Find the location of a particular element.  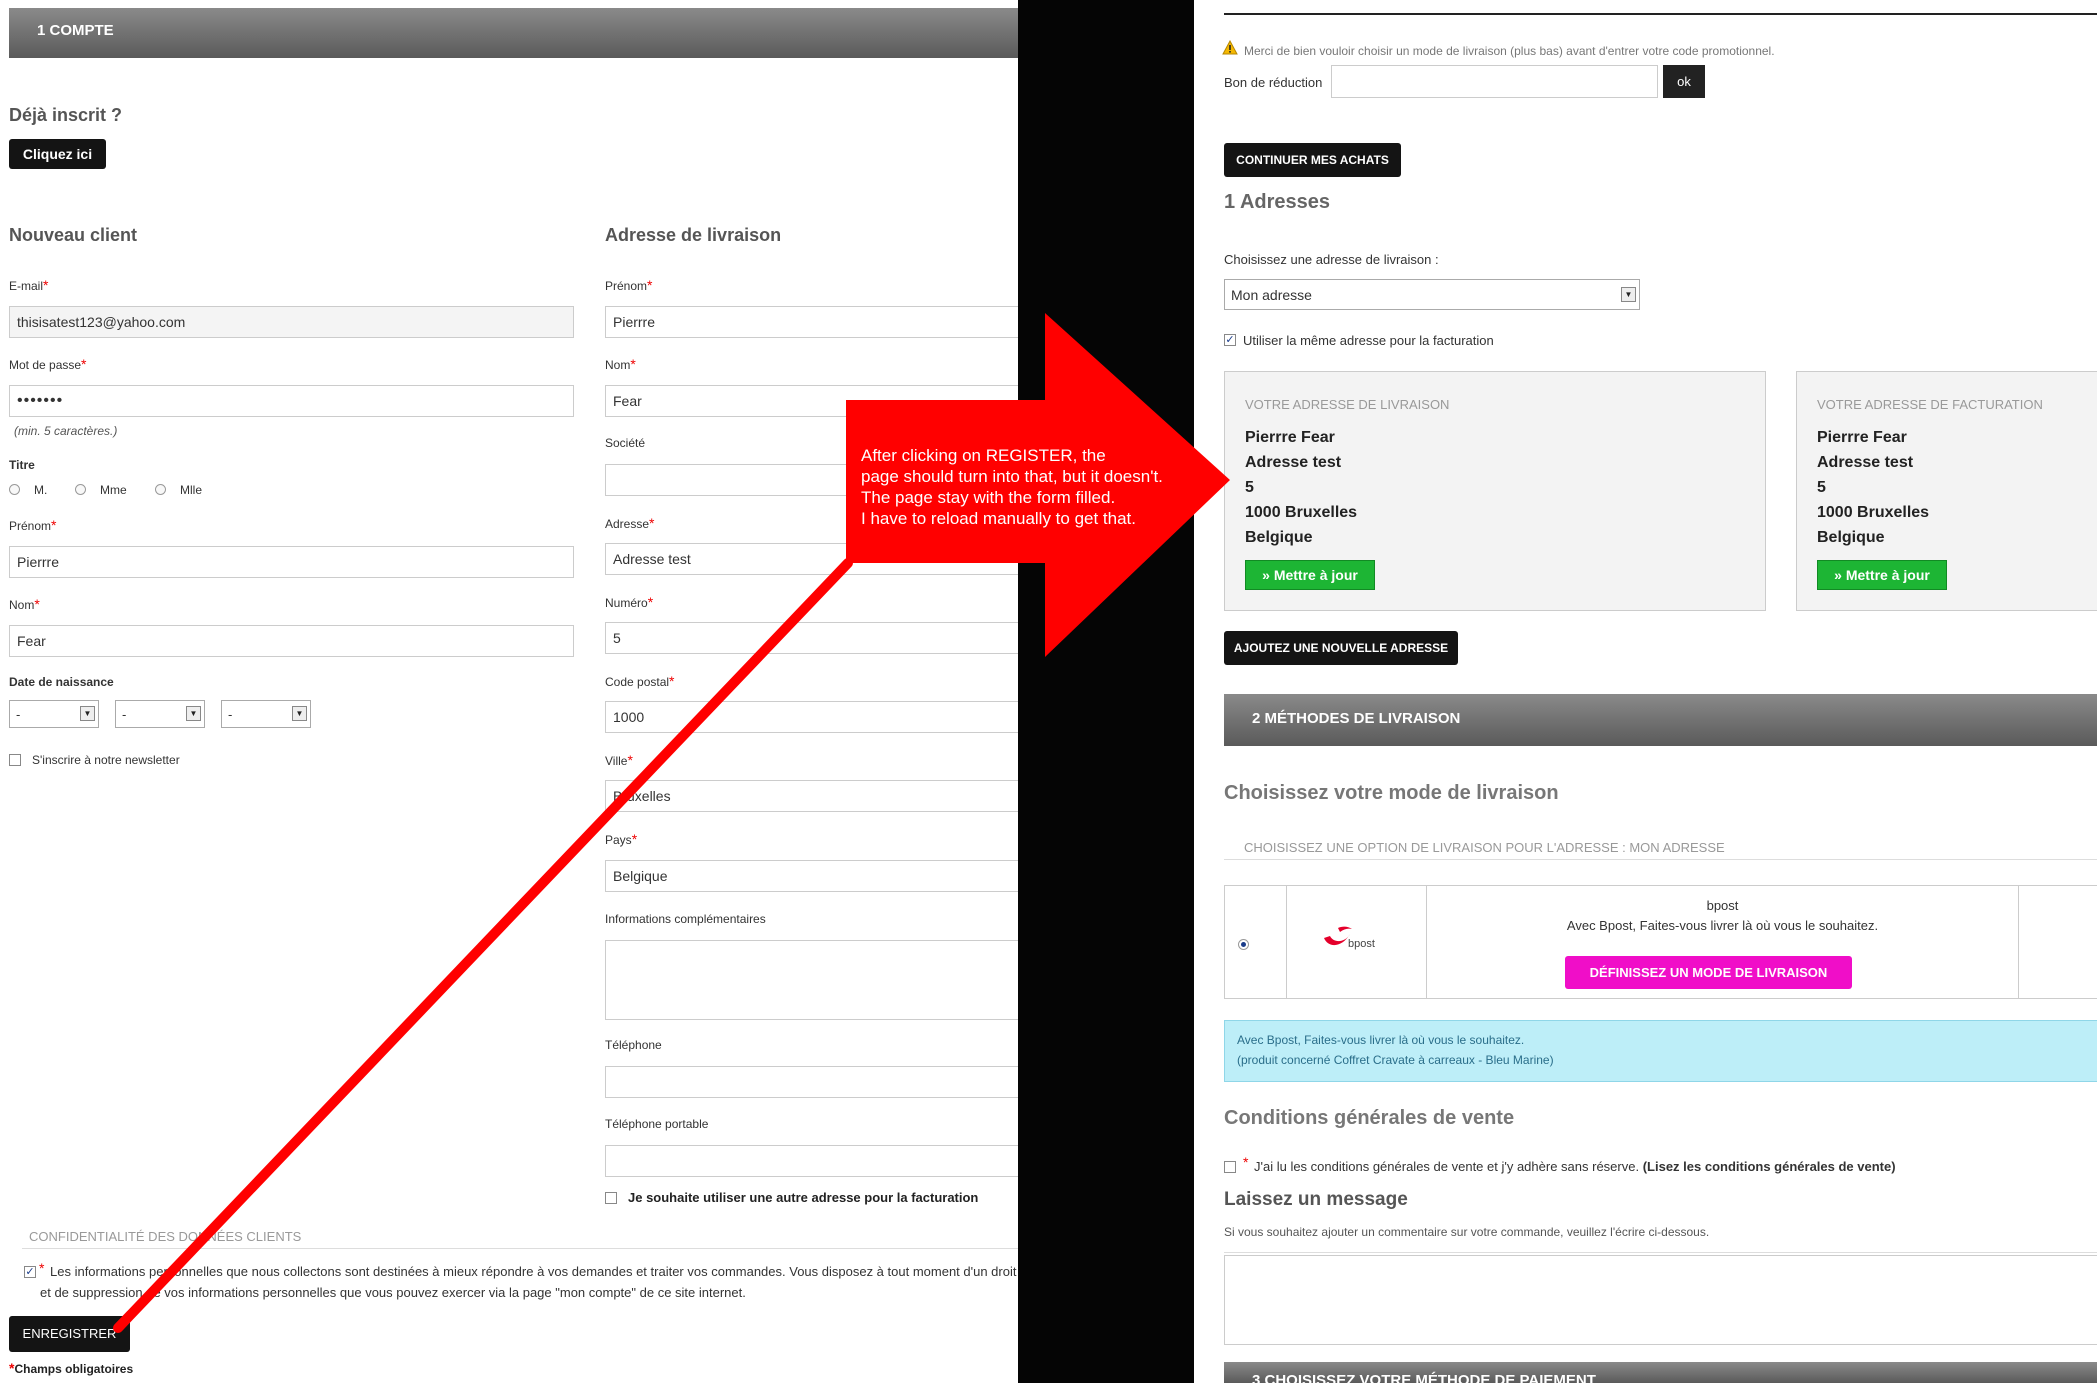

carrier-name: bpost is located at coordinates (1722, 905).